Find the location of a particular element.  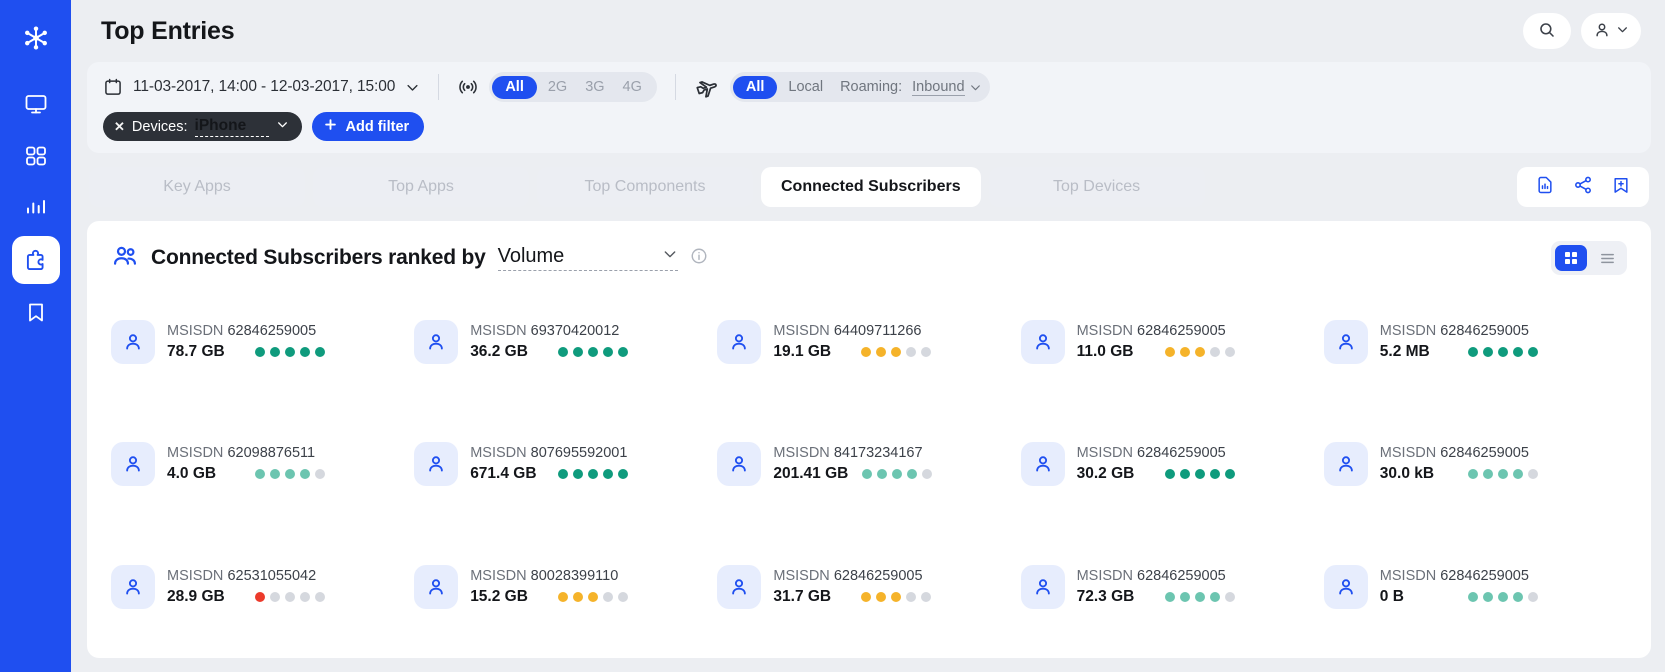

grid-view-icon is located at coordinates (1571, 258).